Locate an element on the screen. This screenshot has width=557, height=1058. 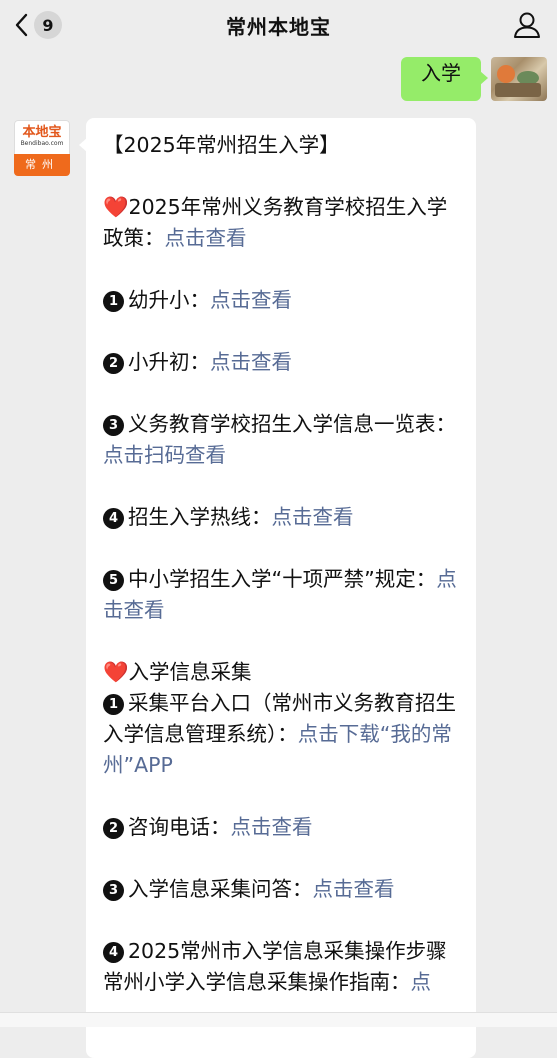
item-5: 5 中小学招生入学“十项严禁”规定：点击查看 is located at coordinates (280, 594).